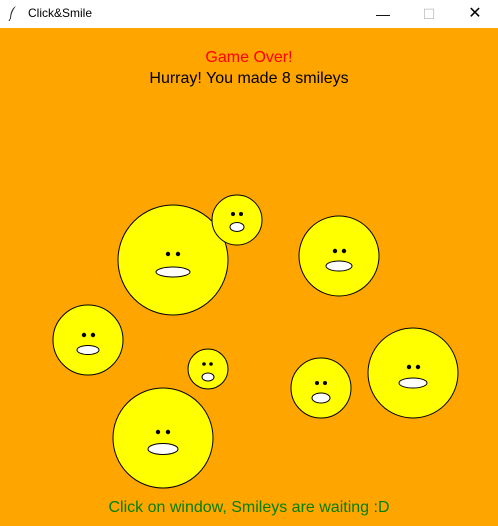 Image resolution: width=498 pixels, height=526 pixels. What do you see at coordinates (249, 507) in the screenshot?
I see `footer-instruction: Click on window, Smileys are waiting :D` at bounding box center [249, 507].